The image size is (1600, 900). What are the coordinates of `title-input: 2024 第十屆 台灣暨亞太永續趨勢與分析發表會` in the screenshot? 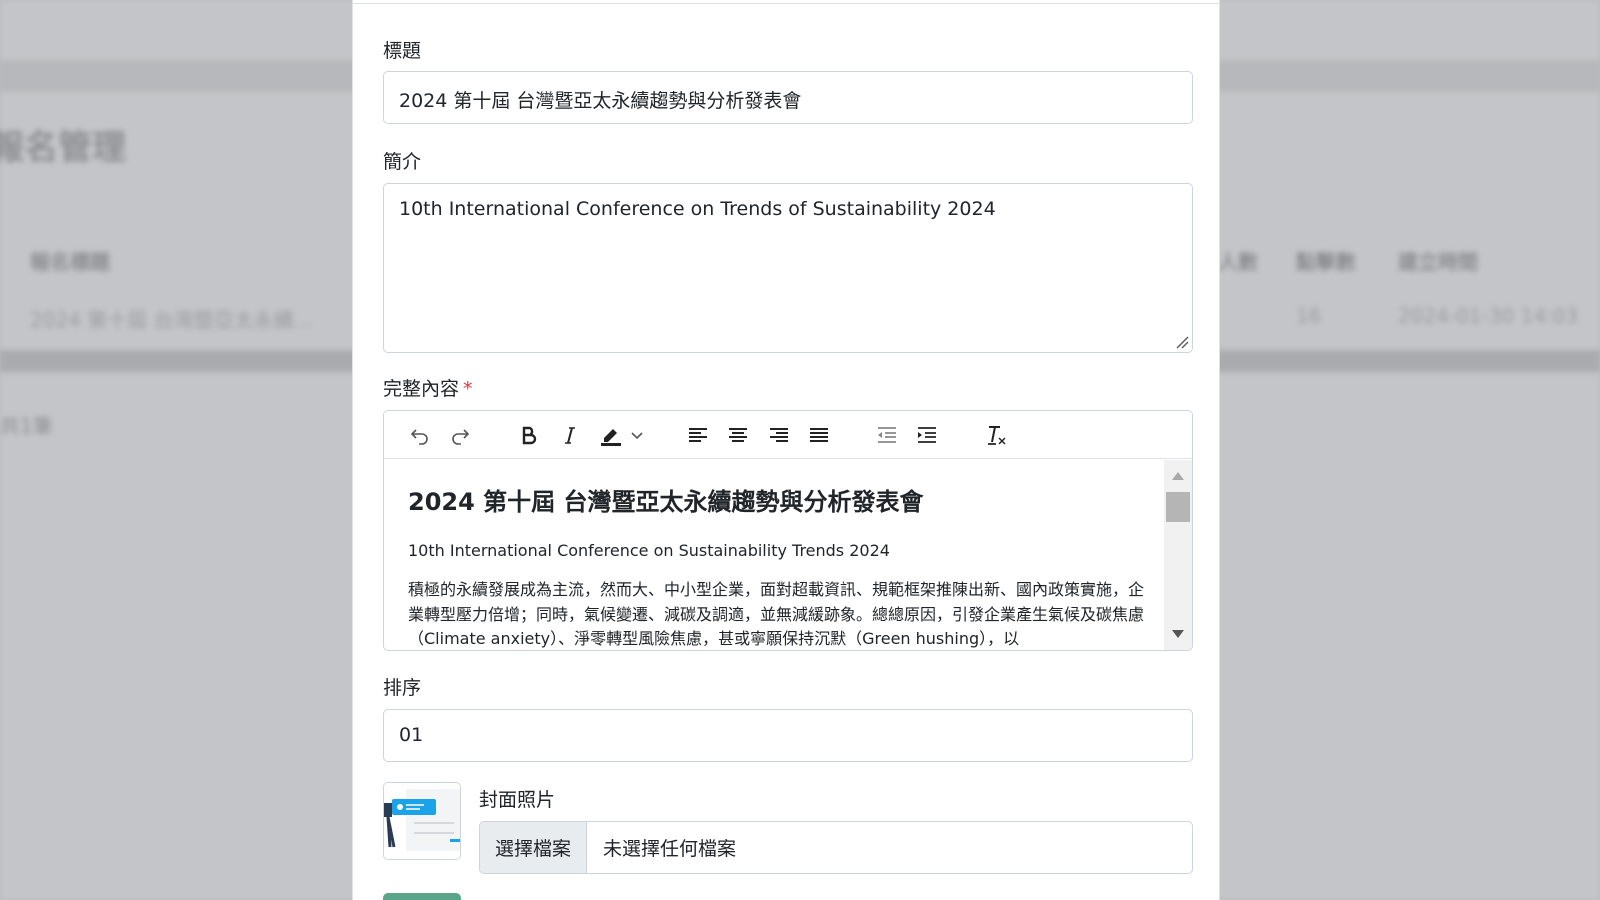 It's located at (788, 97).